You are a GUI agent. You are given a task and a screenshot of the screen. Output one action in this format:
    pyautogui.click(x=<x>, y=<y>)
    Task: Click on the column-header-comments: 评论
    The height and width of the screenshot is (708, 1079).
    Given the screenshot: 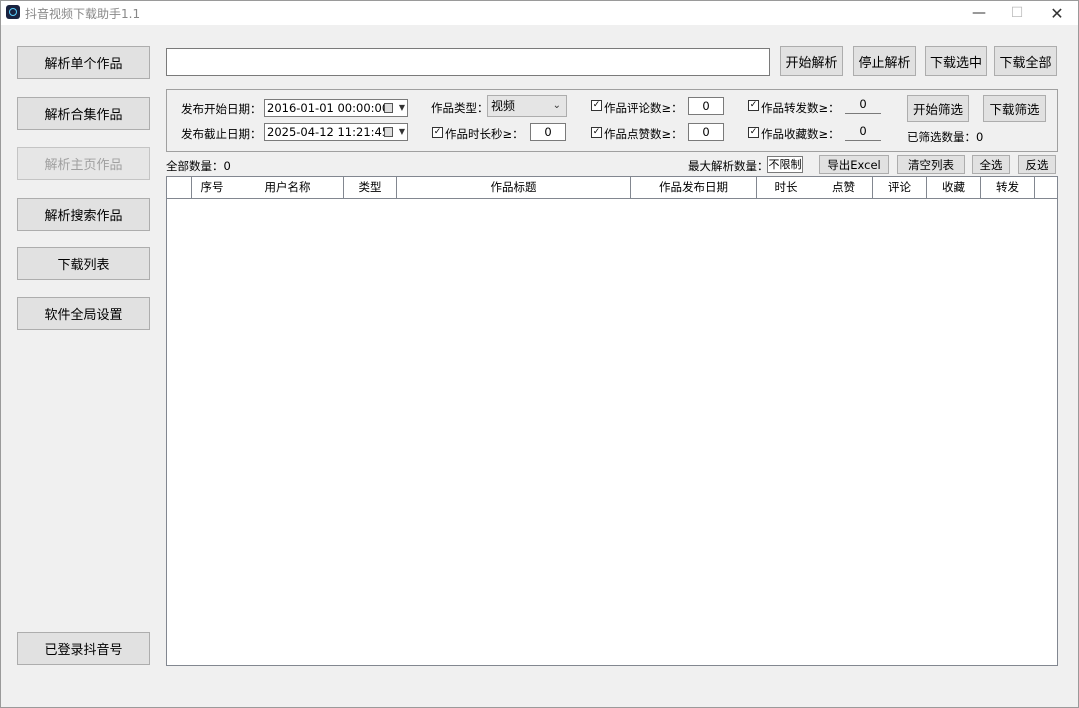 What is the action you would take?
    pyautogui.click(x=900, y=187)
    